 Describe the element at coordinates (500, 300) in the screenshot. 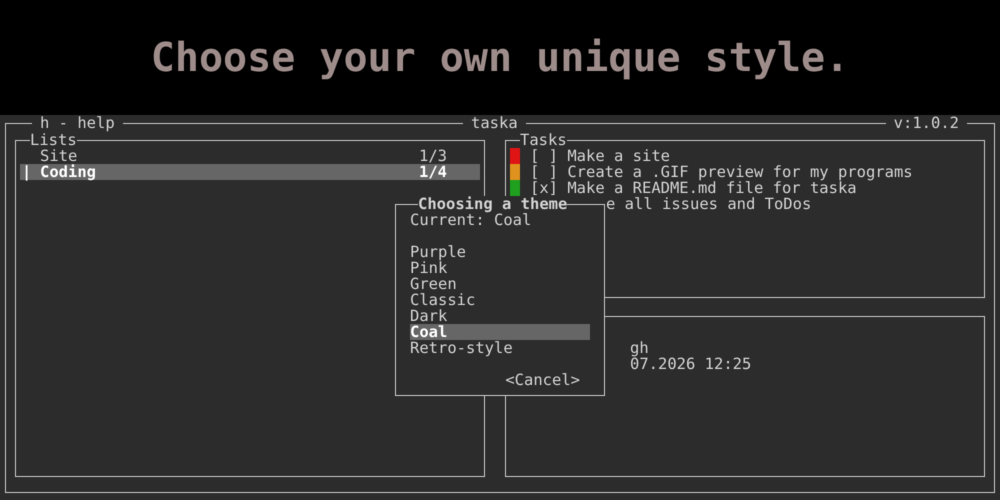

I see `theme-option: Classic` at that location.